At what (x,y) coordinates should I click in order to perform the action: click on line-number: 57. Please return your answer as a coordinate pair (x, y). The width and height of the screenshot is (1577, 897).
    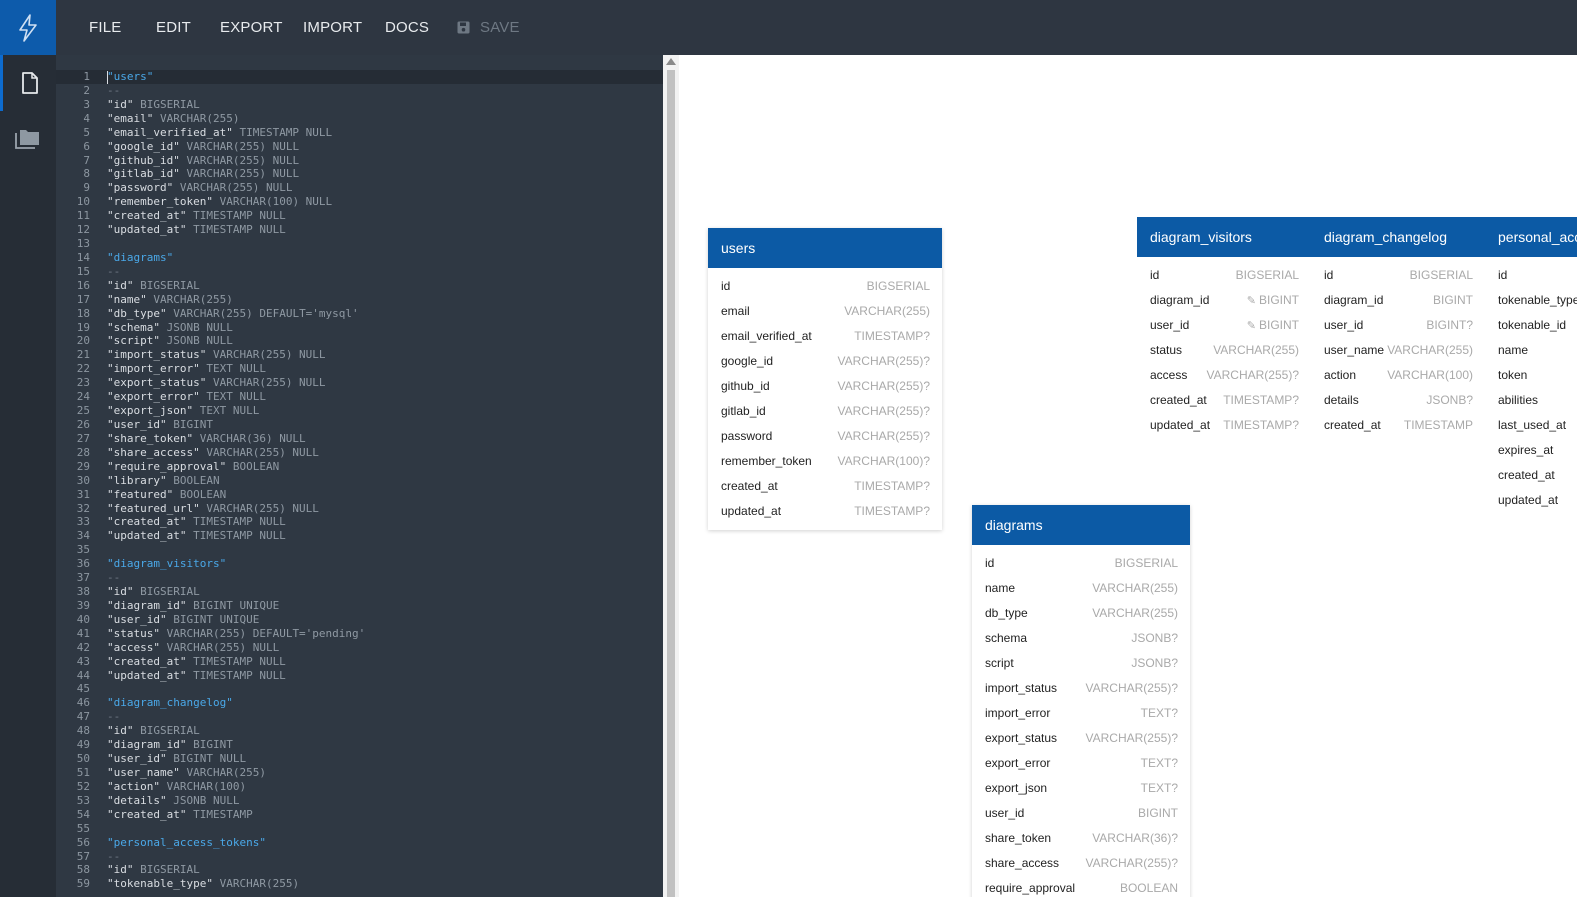
    Looking at the image, I should click on (83, 856).